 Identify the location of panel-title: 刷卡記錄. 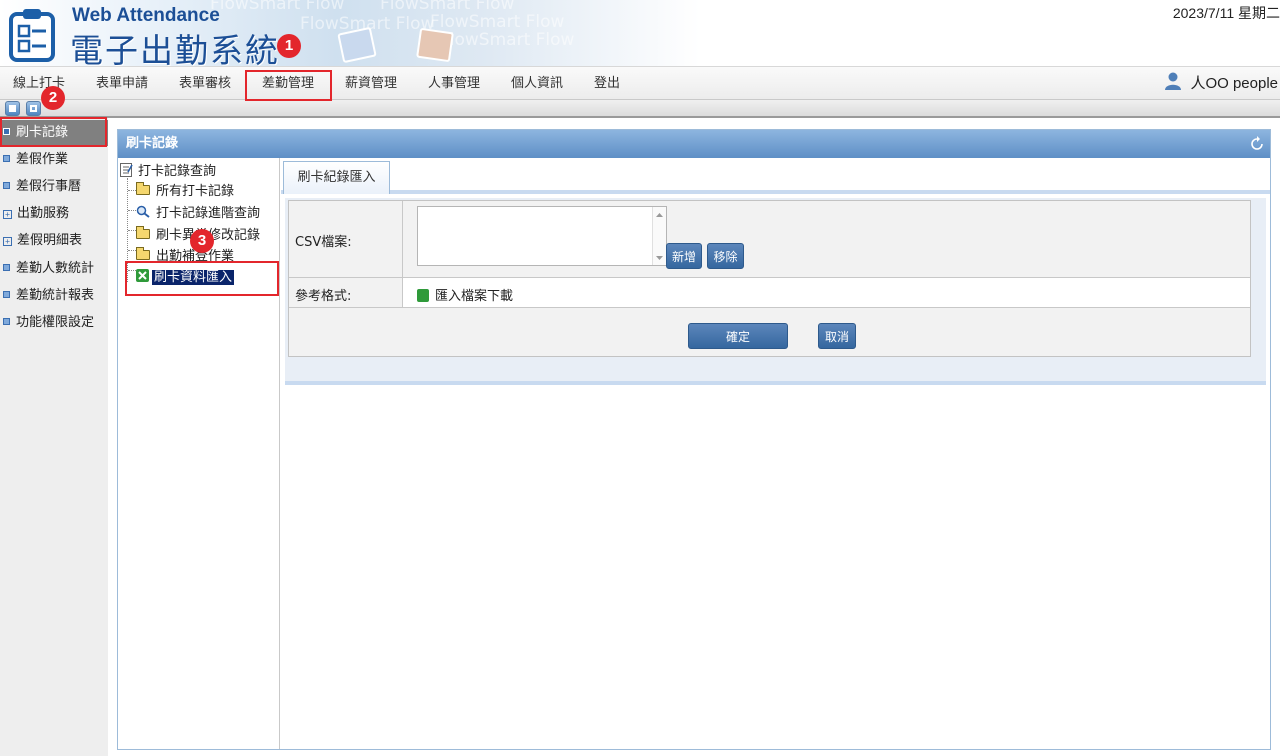
(152, 143).